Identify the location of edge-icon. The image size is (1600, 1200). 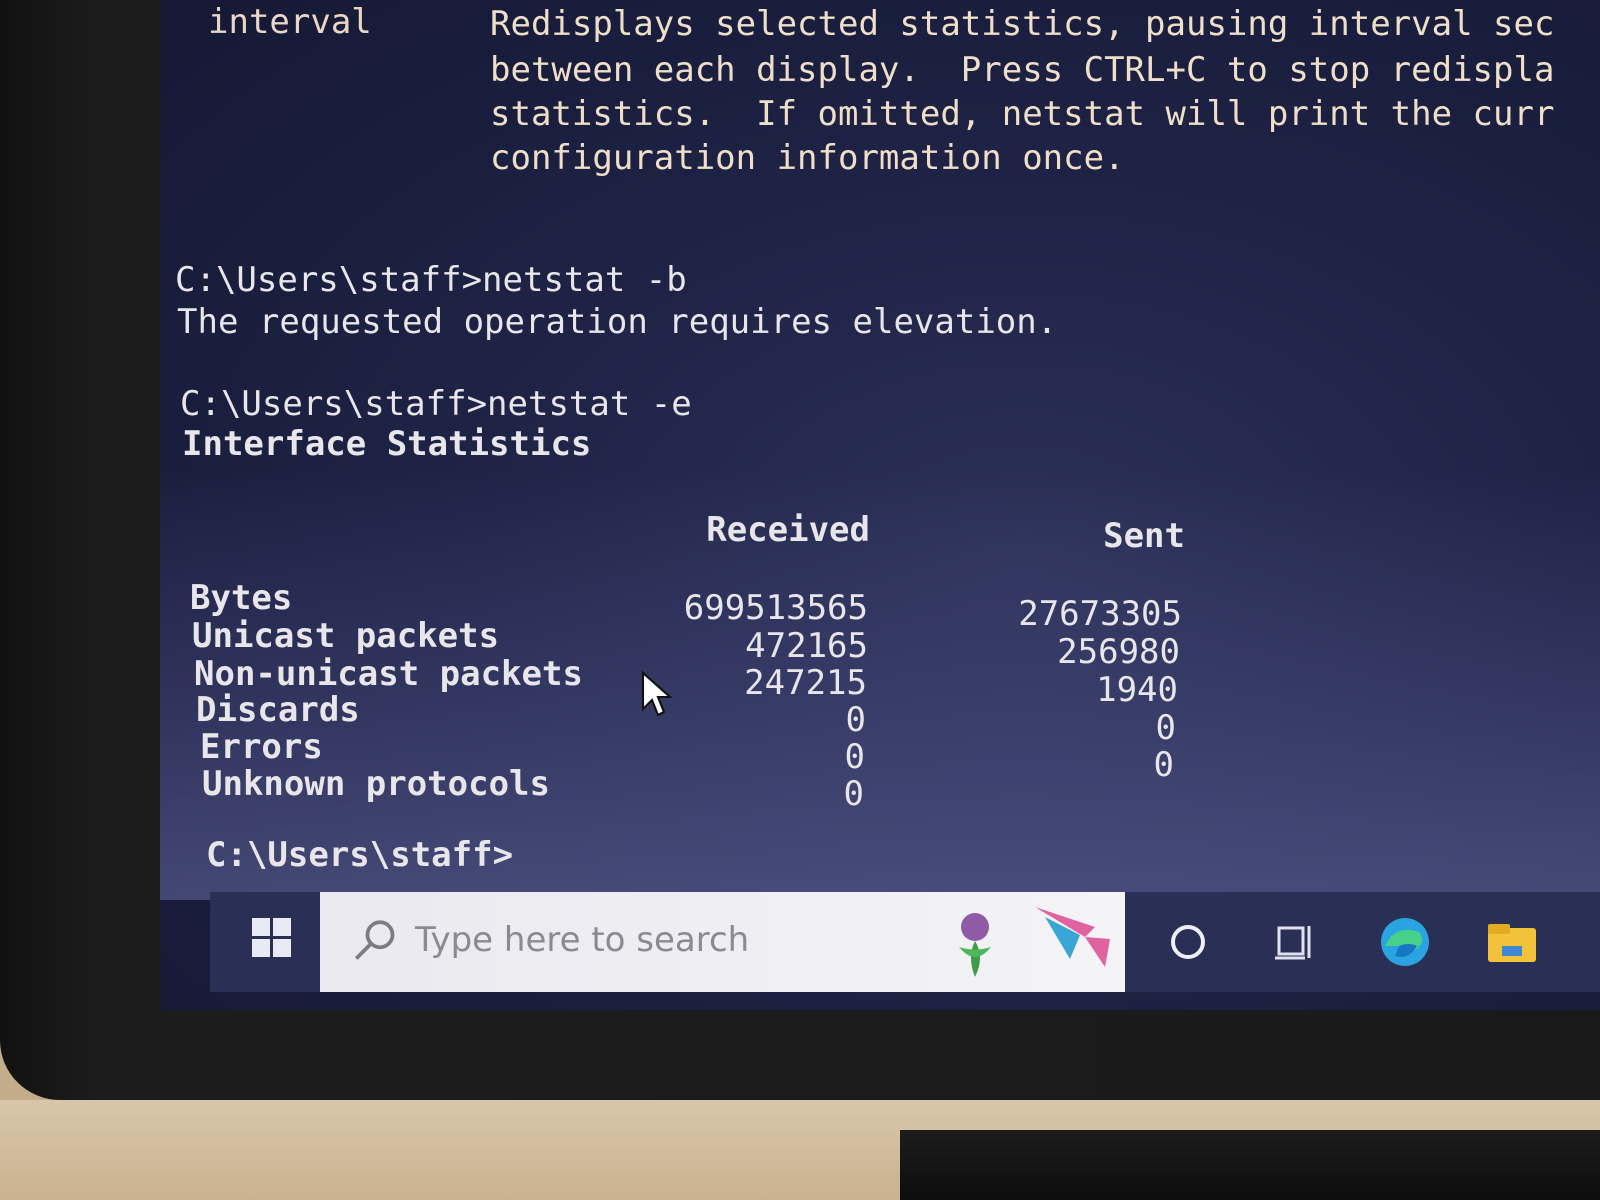
(1405, 942).